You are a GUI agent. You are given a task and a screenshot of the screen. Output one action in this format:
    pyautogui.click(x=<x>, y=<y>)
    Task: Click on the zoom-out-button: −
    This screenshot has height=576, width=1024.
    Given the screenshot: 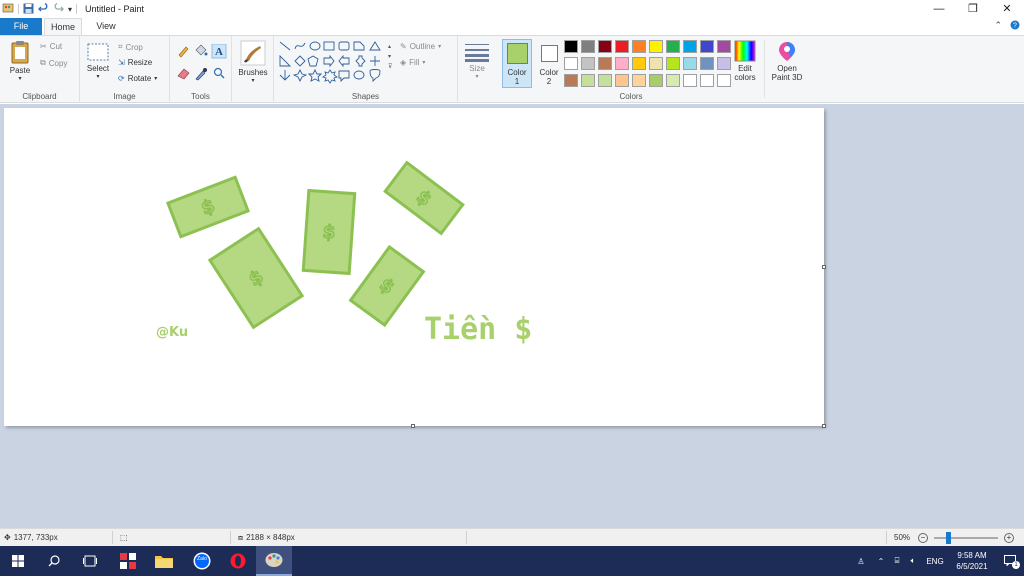 What is the action you would take?
    pyautogui.click(x=923, y=537)
    